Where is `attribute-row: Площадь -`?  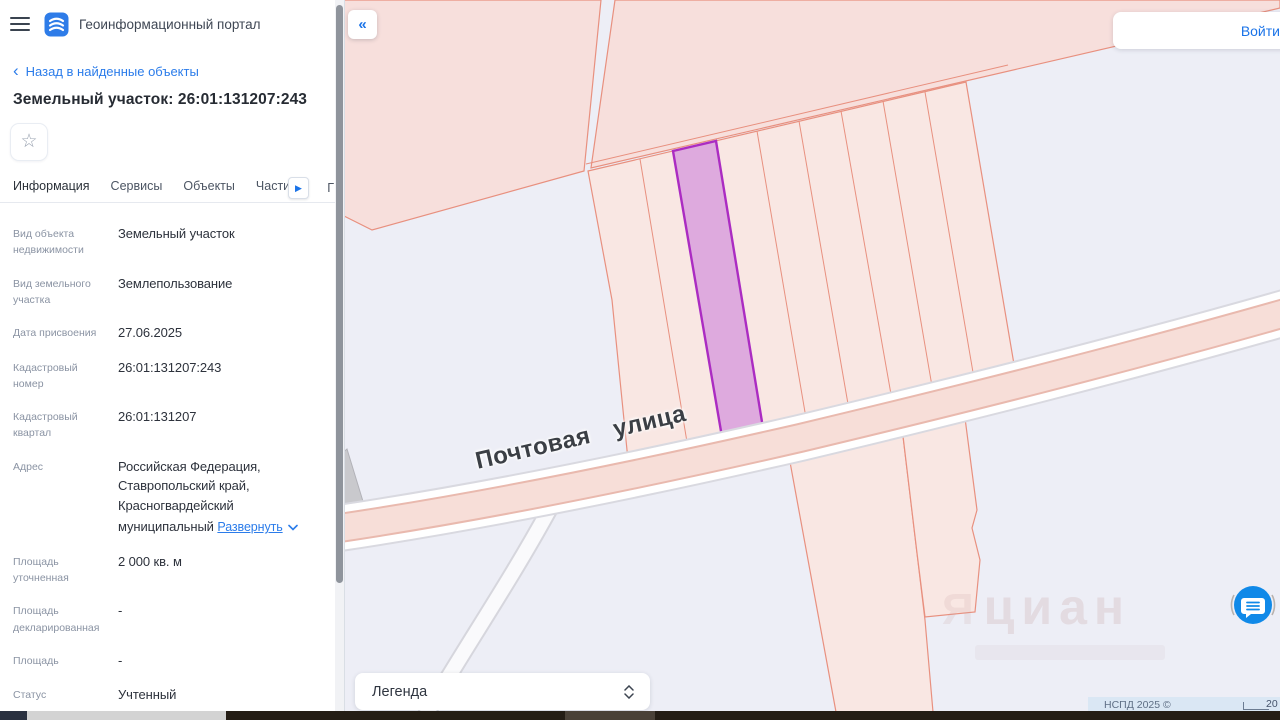
attribute-row: Площадь - is located at coordinates (168, 661).